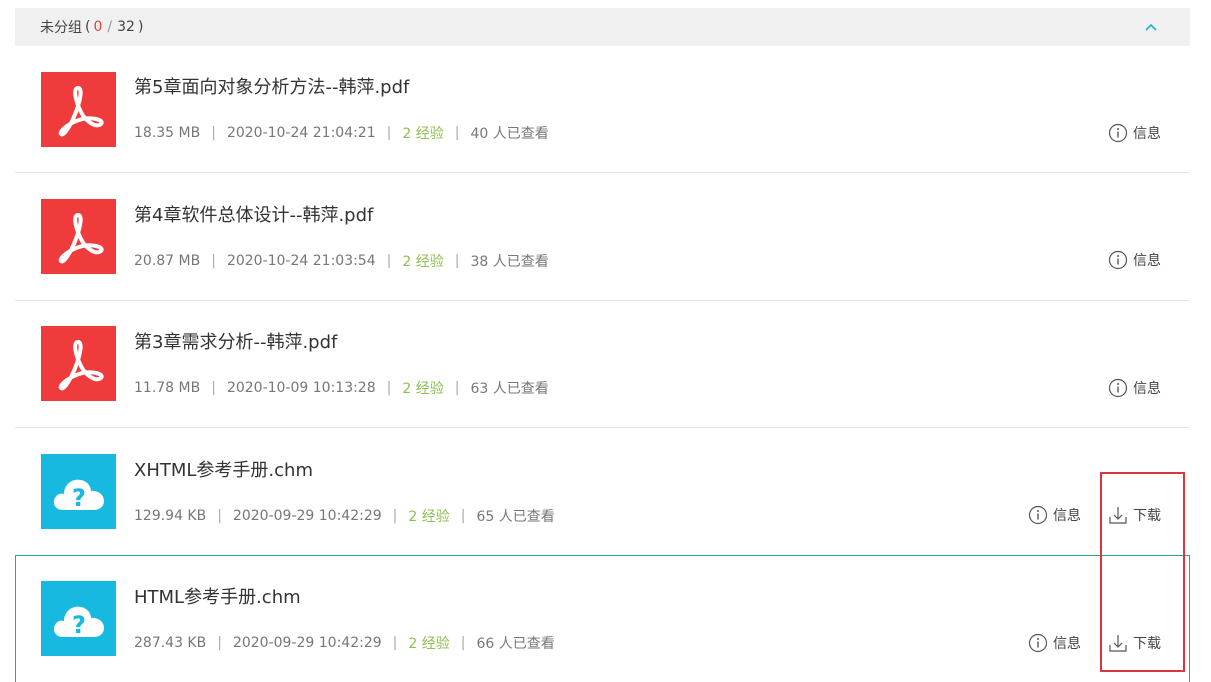  Describe the element at coordinates (88, 27) in the screenshot. I see `group-paren-open: (` at that location.